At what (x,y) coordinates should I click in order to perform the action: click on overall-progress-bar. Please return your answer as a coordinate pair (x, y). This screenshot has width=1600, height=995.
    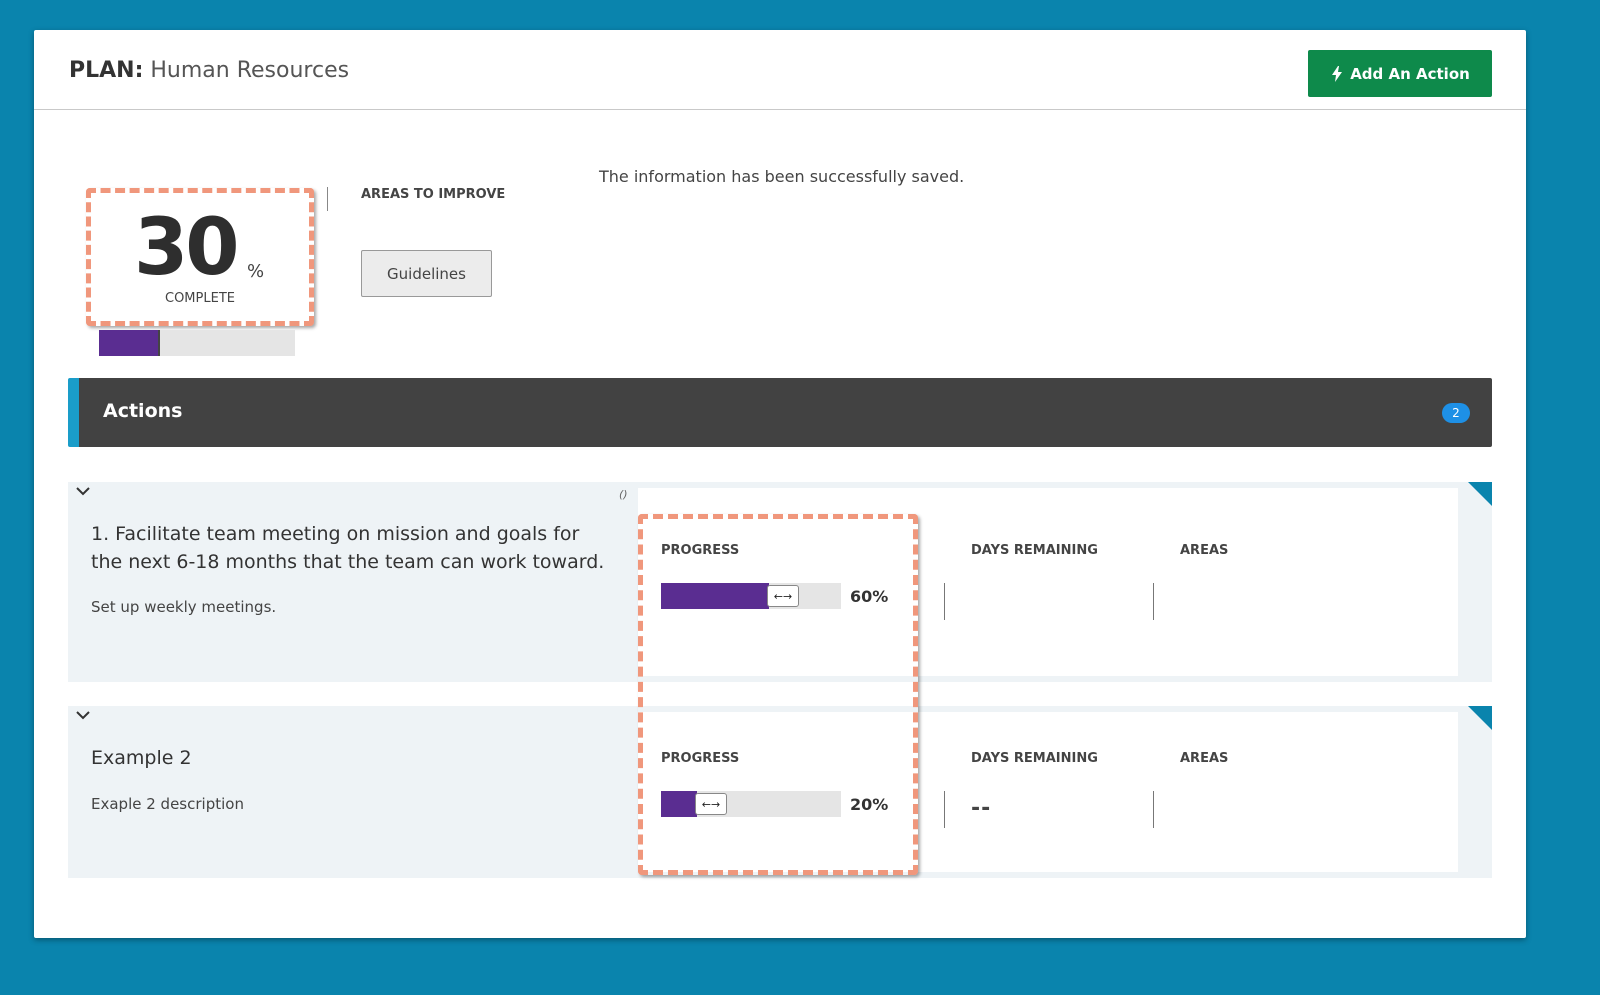
    Looking at the image, I should click on (197, 343).